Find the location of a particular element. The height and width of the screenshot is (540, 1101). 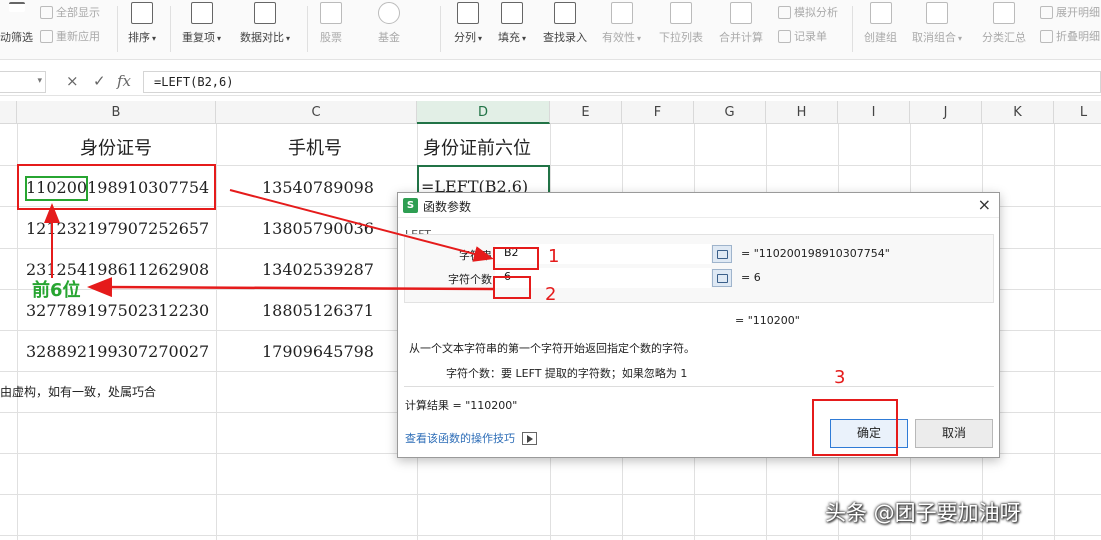

arrow-to-arg1 is located at coordinates (361, 225).